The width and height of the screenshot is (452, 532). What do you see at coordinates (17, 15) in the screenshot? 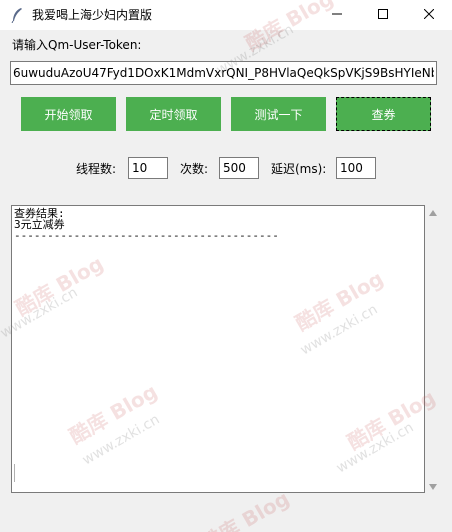
I see `feather-icon` at bounding box center [17, 15].